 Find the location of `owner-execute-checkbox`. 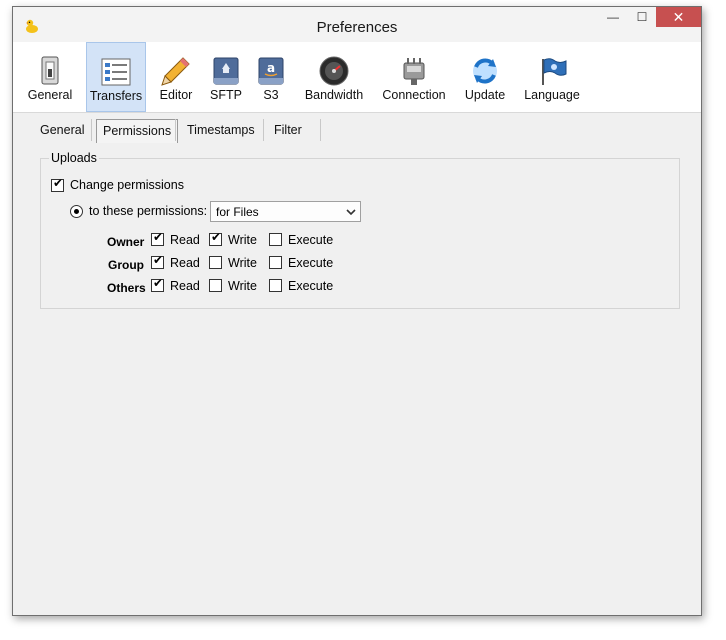

owner-execute-checkbox is located at coordinates (275, 239).